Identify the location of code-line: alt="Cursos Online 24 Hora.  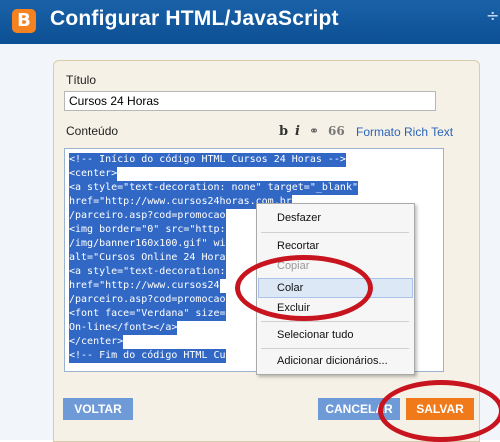
(147, 258).